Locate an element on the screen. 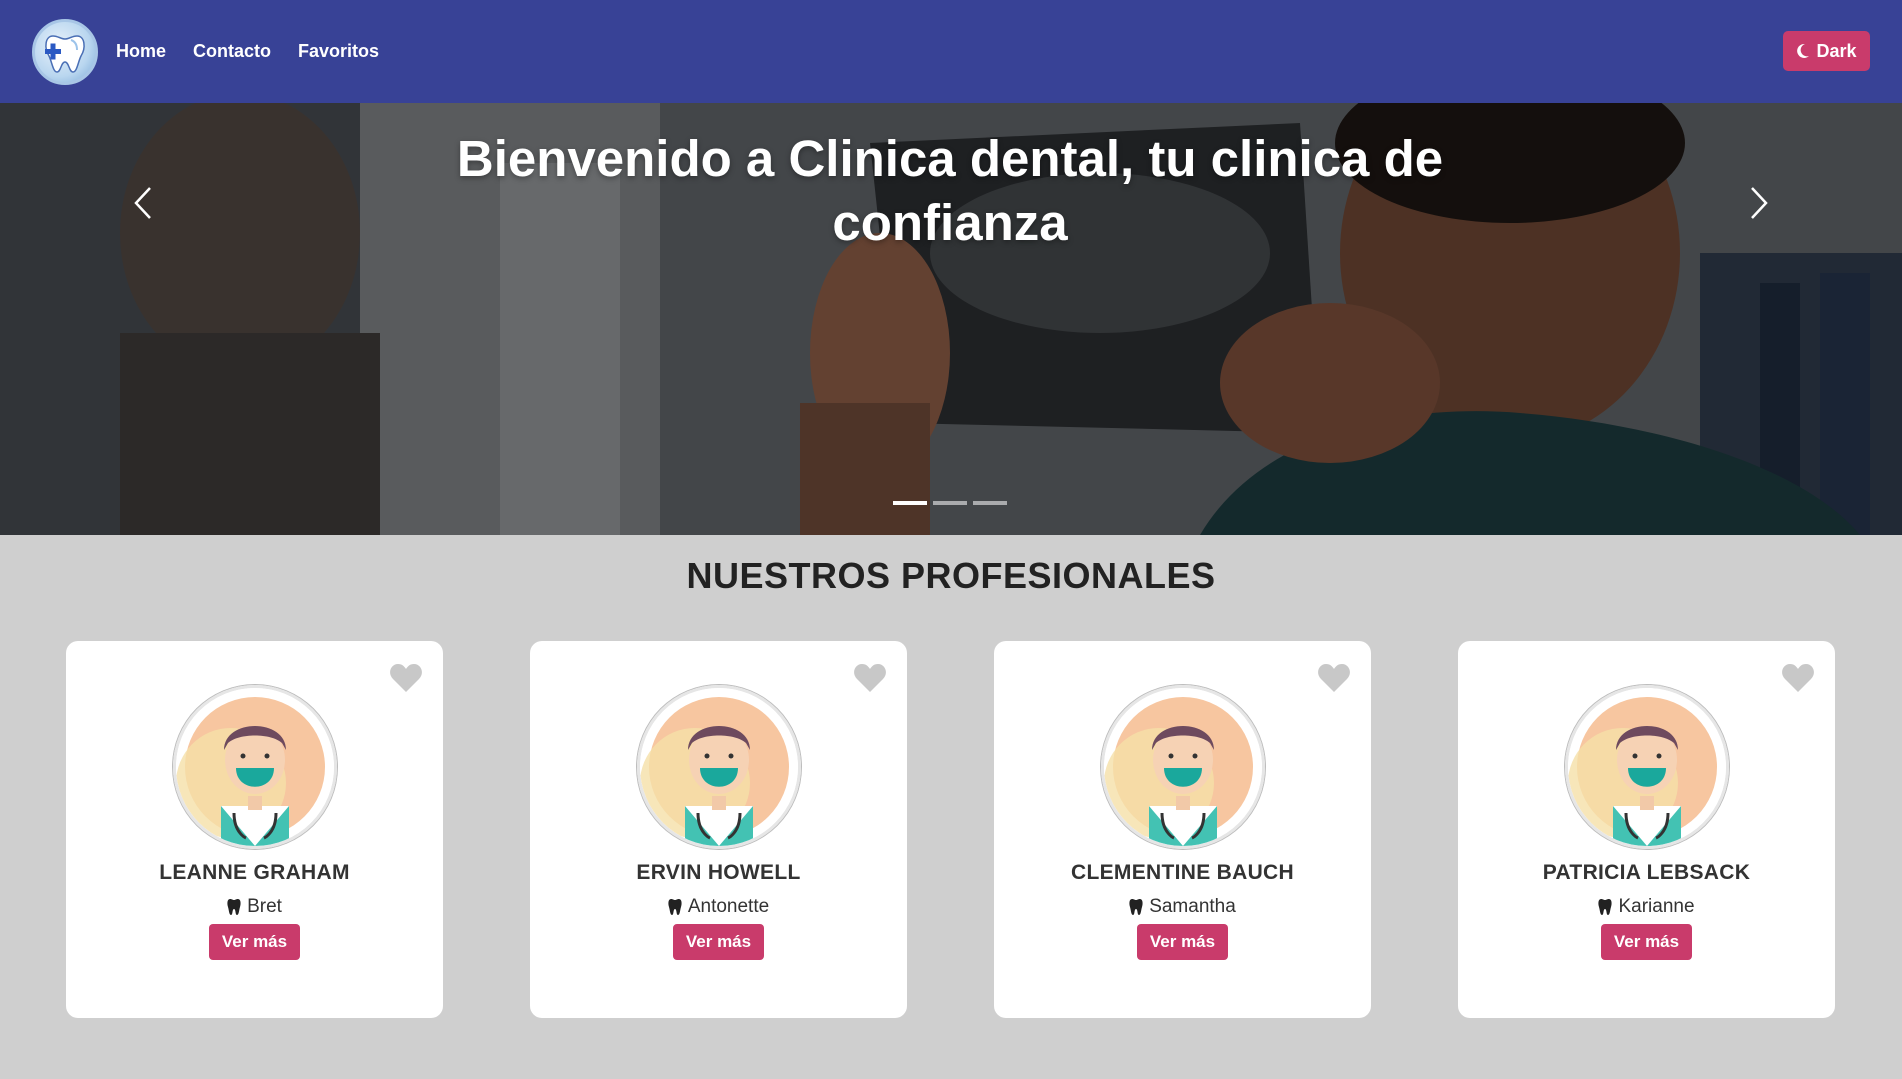 The height and width of the screenshot is (1079, 1902). dentist-username: Samantha is located at coordinates (1182, 907).